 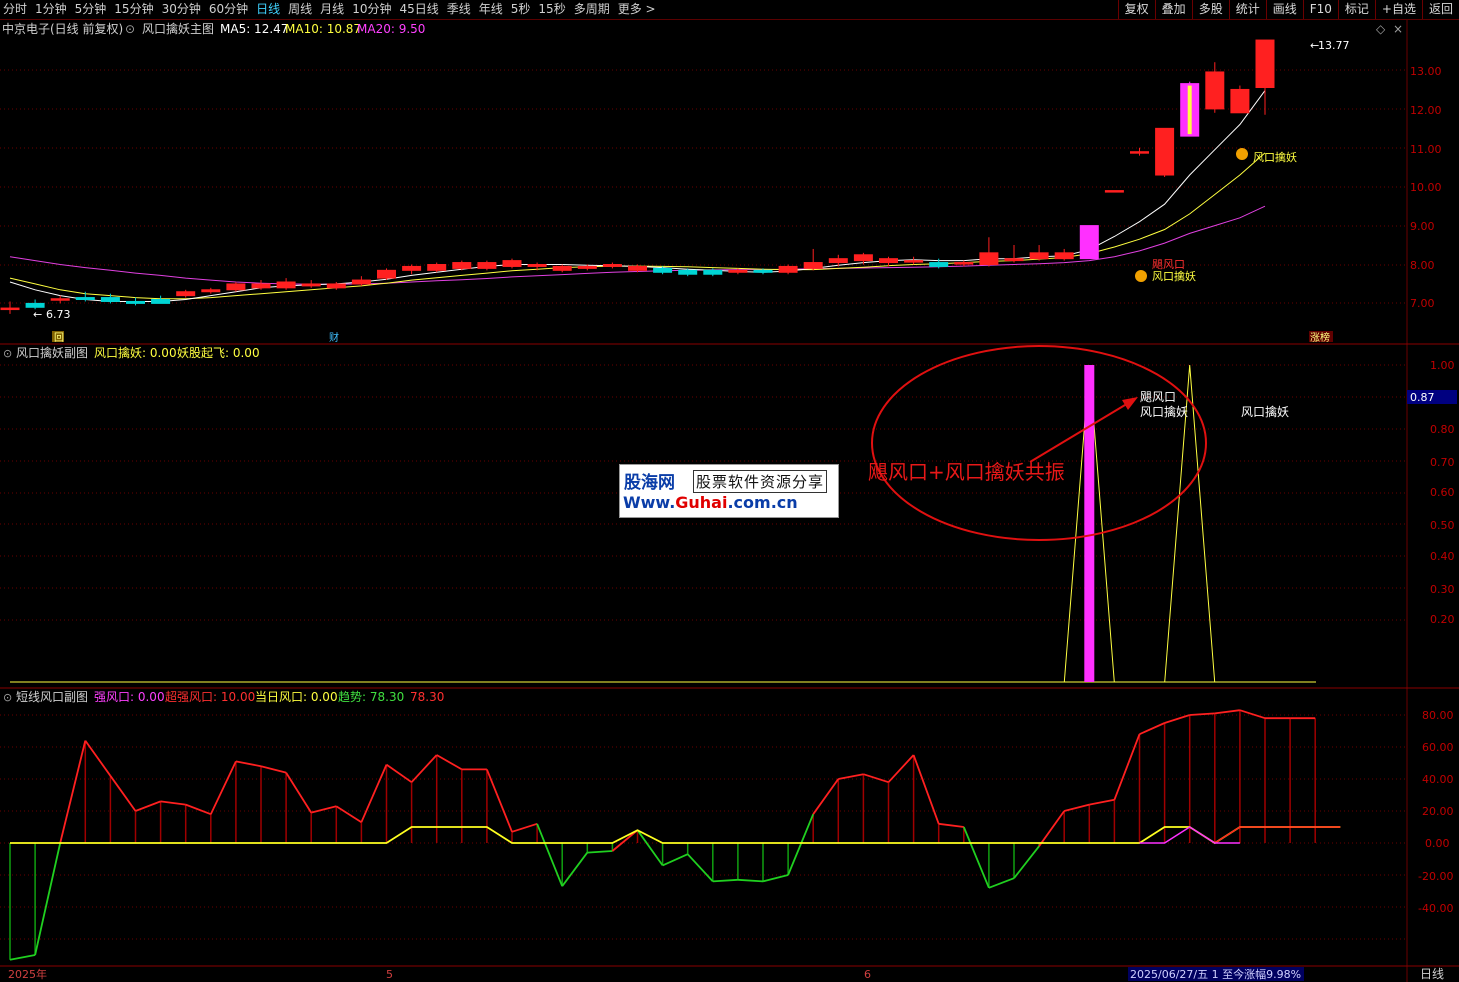 What do you see at coordinates (1422, 397) in the screenshot?
I see `current-value-label: 0.87` at bounding box center [1422, 397].